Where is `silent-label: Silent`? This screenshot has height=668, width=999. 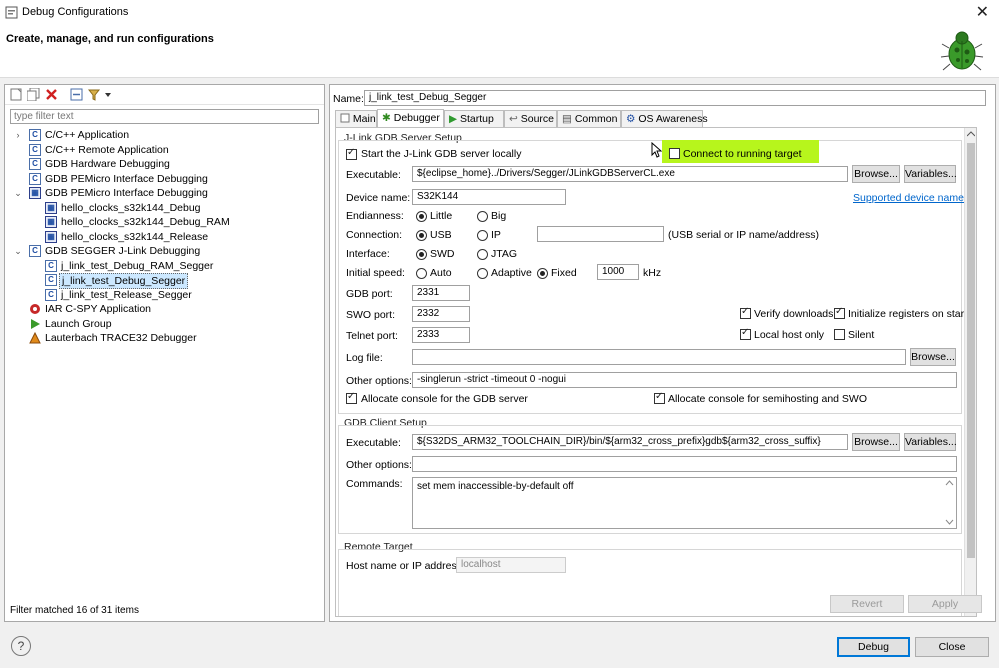
silent-label: Silent is located at coordinates (861, 335).